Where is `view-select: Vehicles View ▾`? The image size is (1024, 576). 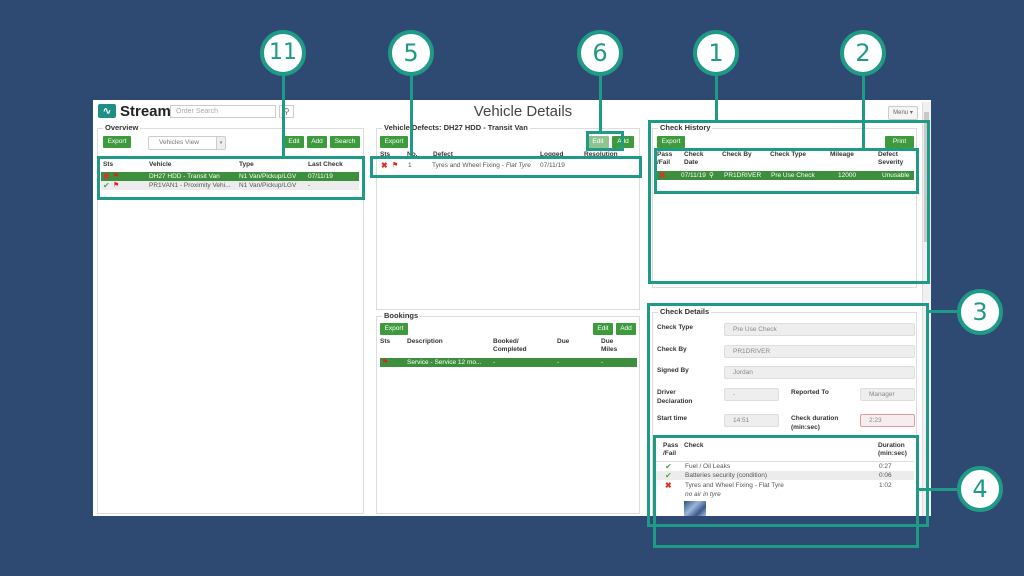
view-select: Vehicles View ▾ is located at coordinates (187, 143).